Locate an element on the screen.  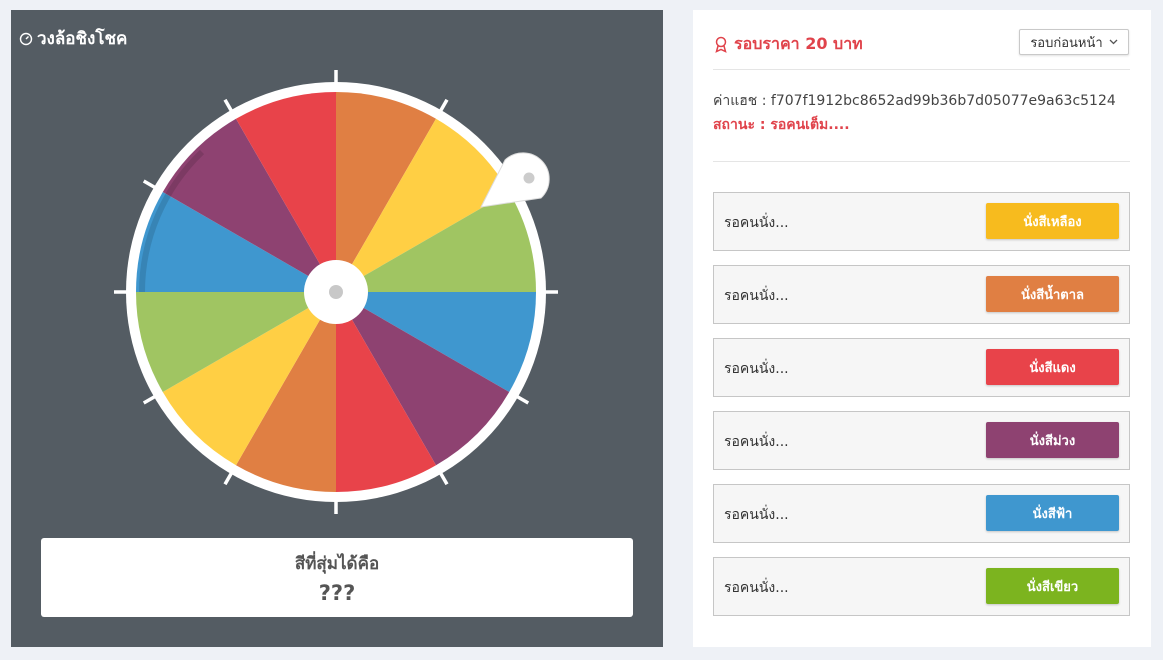
chevron-down-icon is located at coordinates (1113, 42).